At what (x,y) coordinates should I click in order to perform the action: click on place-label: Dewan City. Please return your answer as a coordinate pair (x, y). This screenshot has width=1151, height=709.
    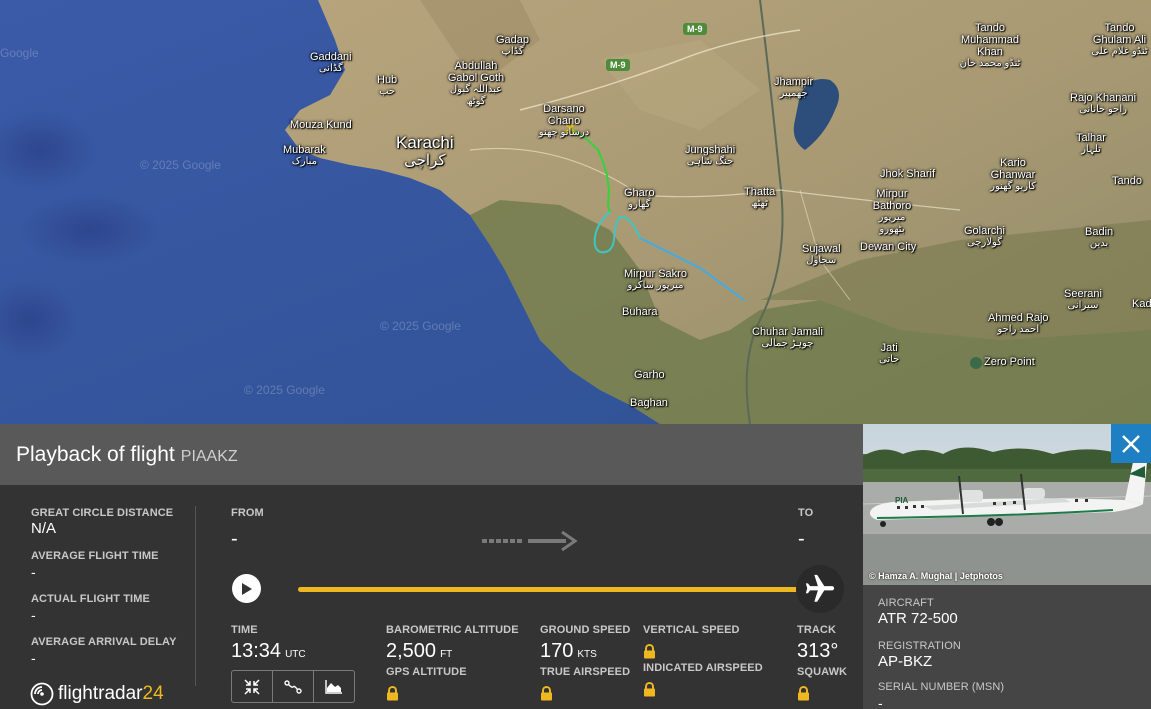
    Looking at the image, I should click on (888, 247).